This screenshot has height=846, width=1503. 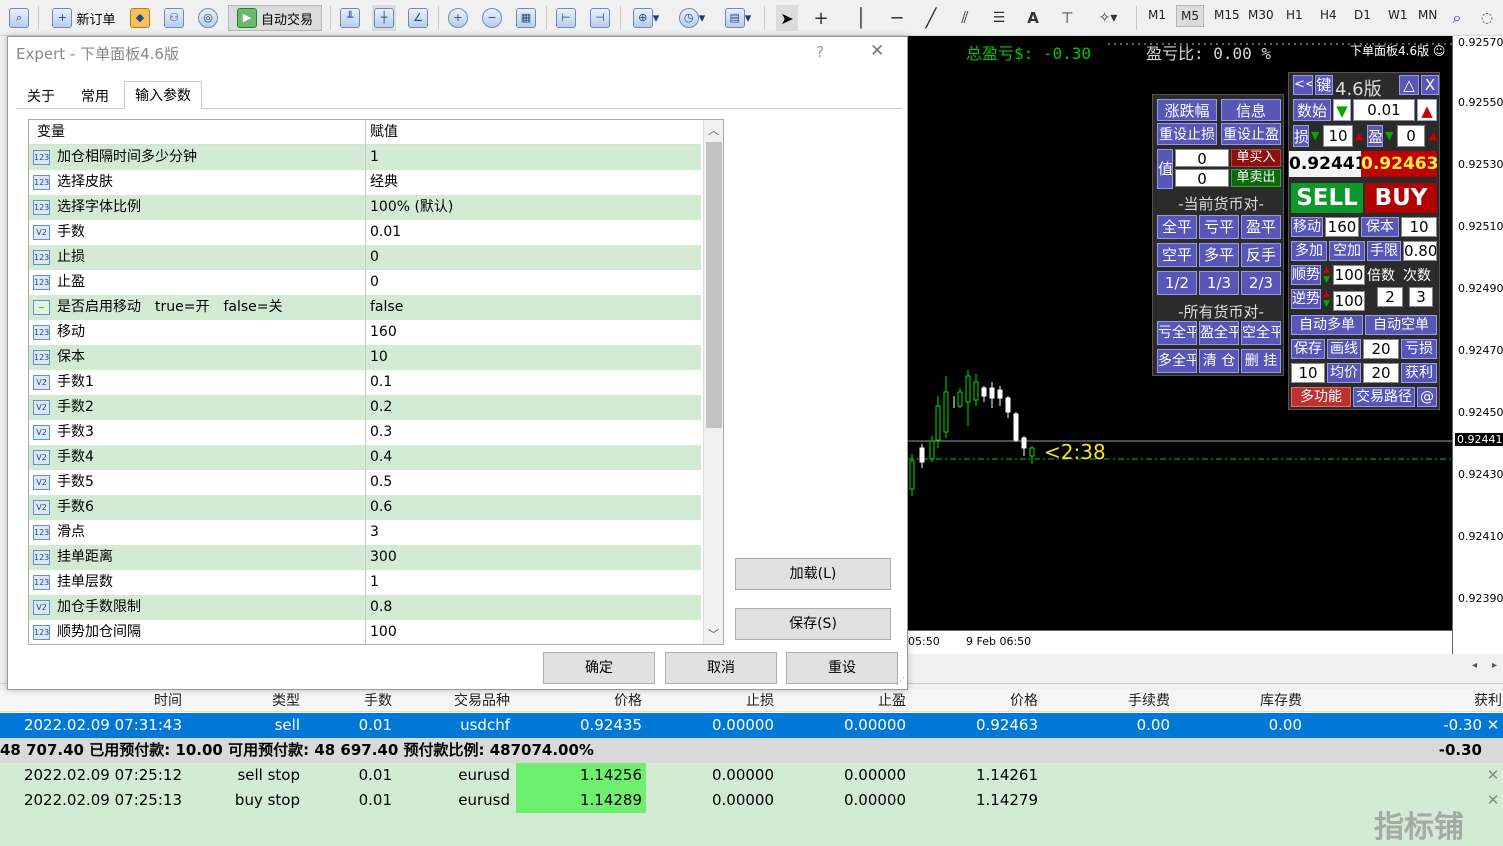 What do you see at coordinates (1227, 15) in the screenshot?
I see `tf-m15: M15` at bounding box center [1227, 15].